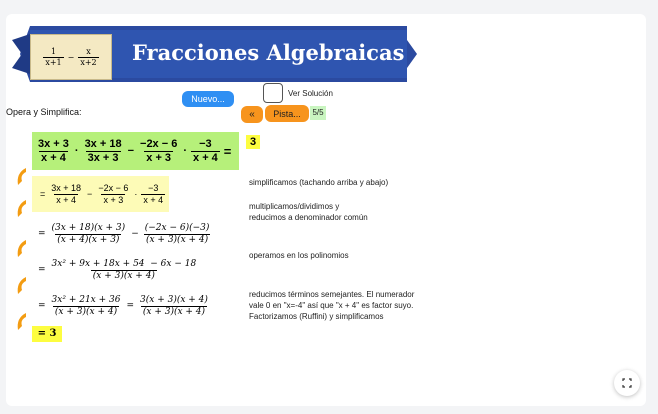  I want to click on instruction-label: Opera y Simplifica:, so click(44, 112).